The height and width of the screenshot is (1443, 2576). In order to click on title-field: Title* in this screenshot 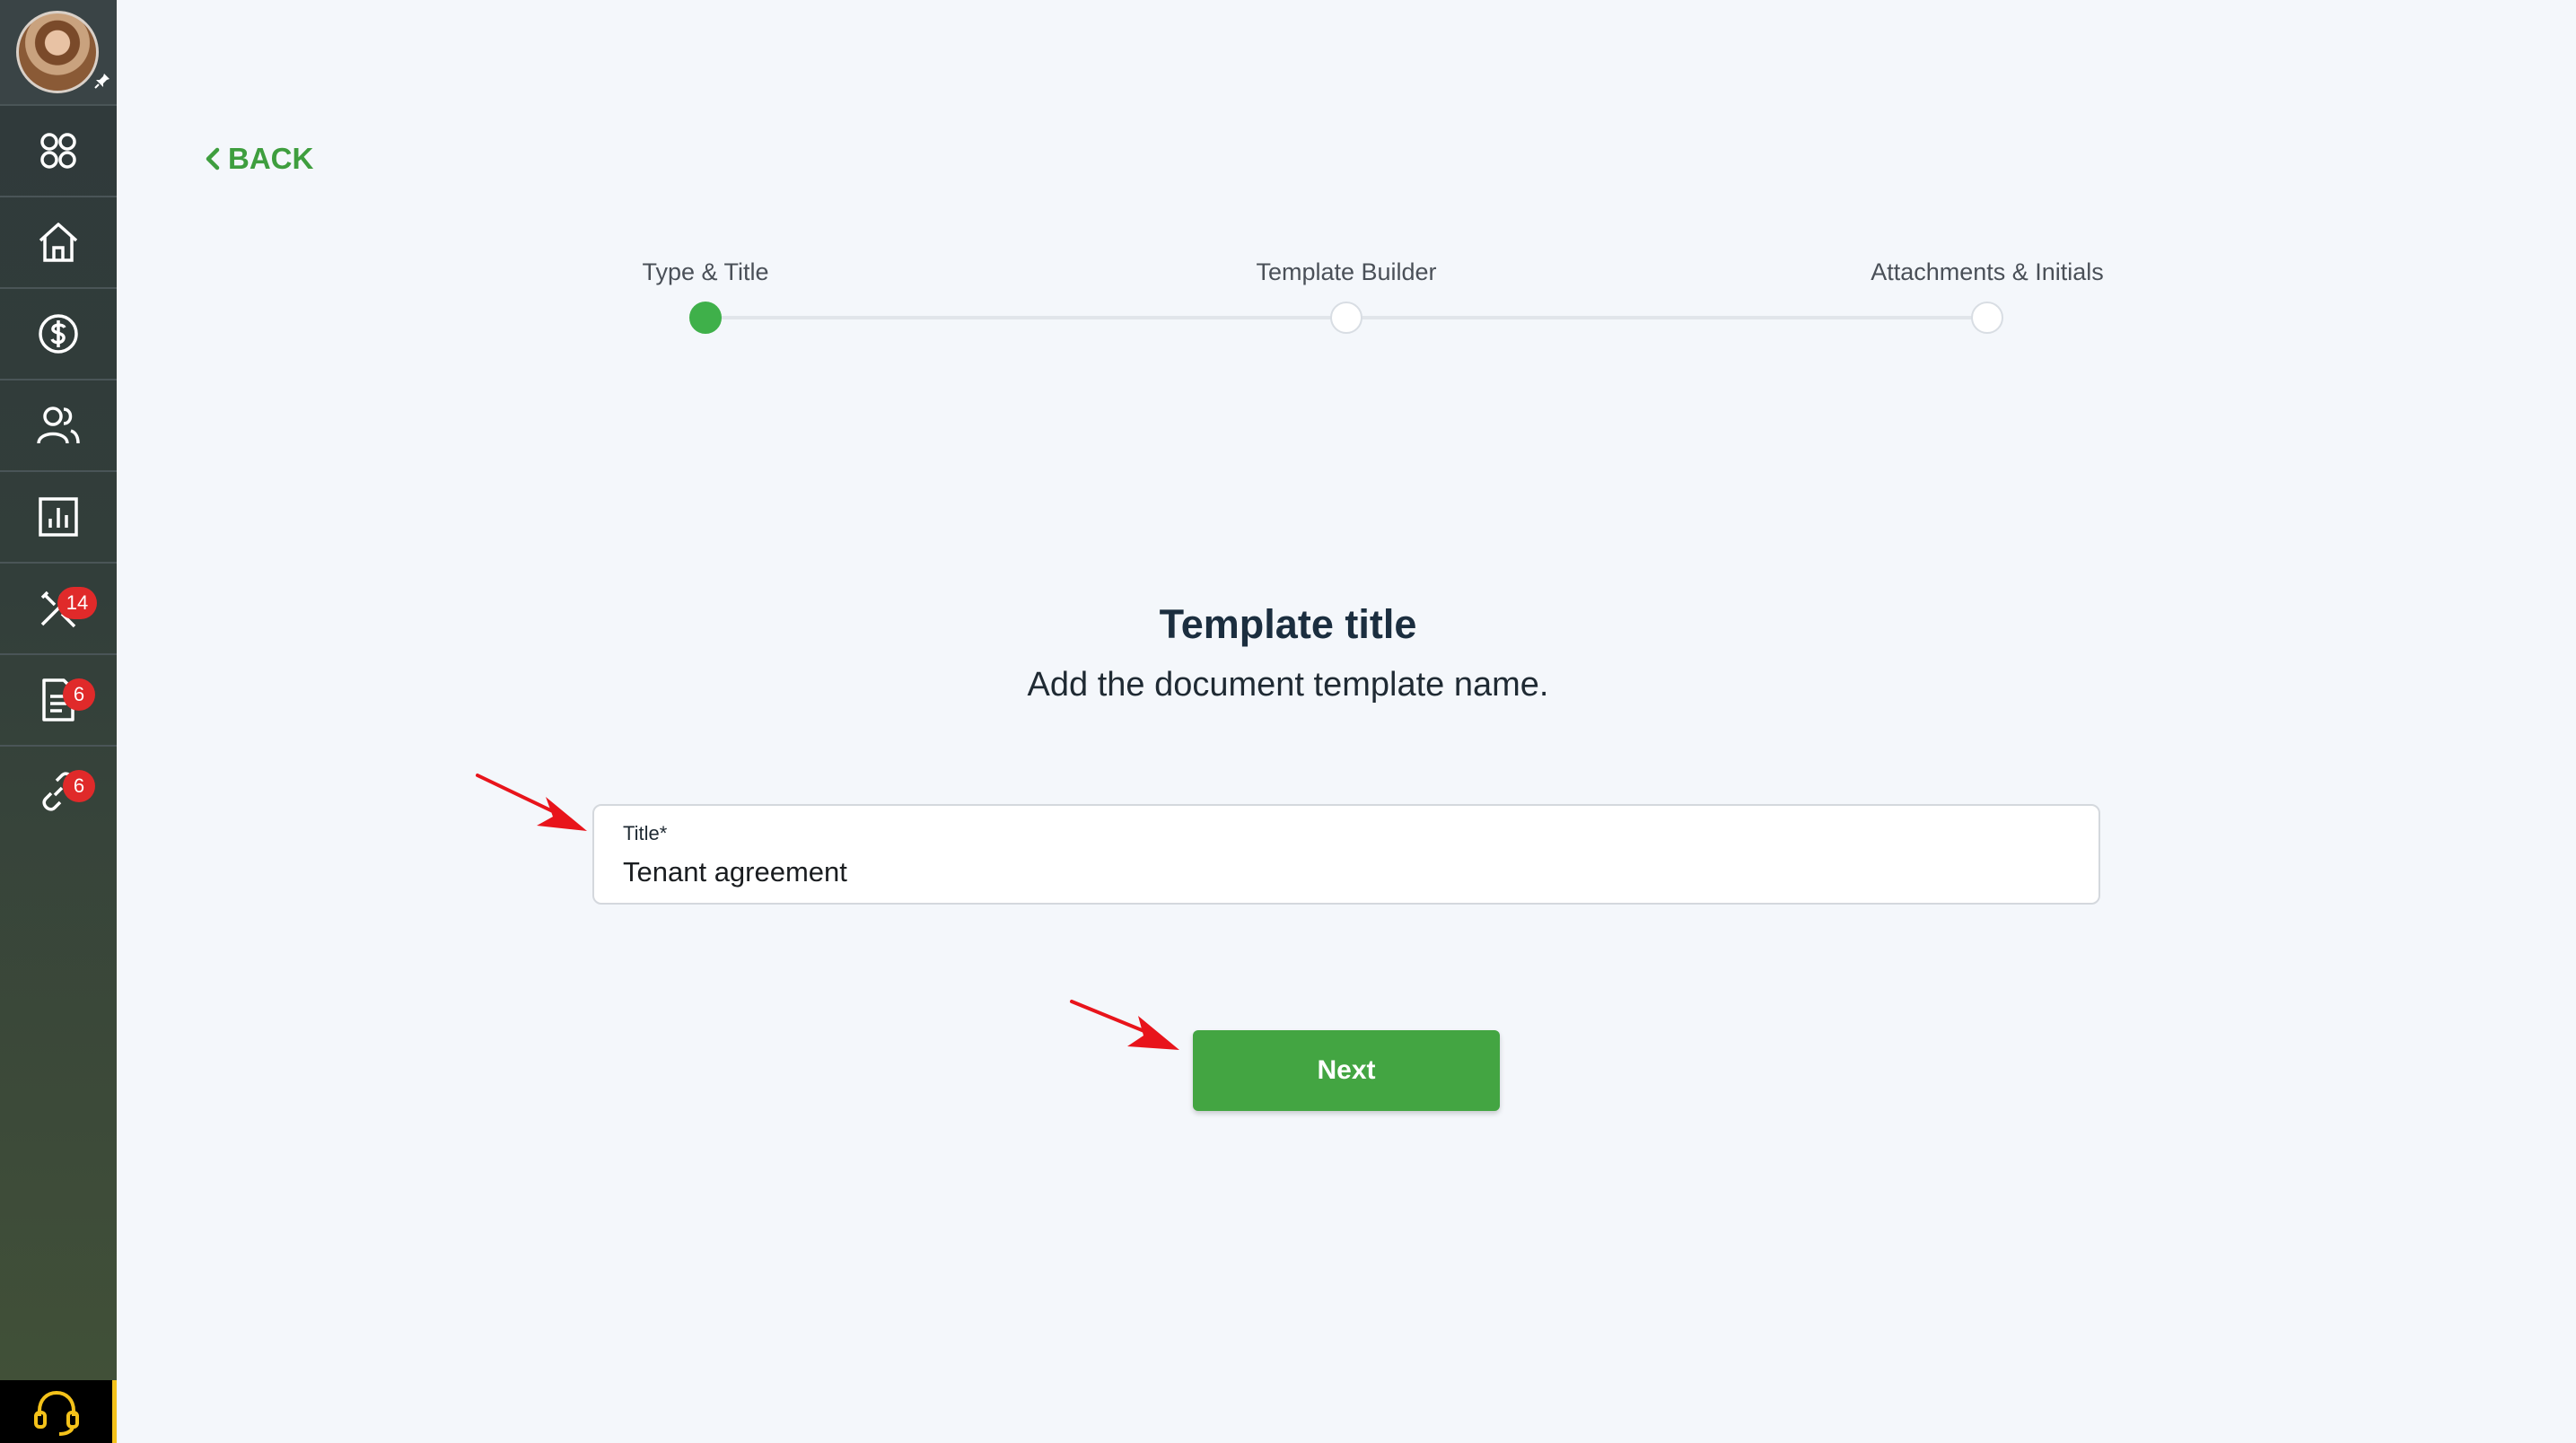, I will do `click(1346, 854)`.